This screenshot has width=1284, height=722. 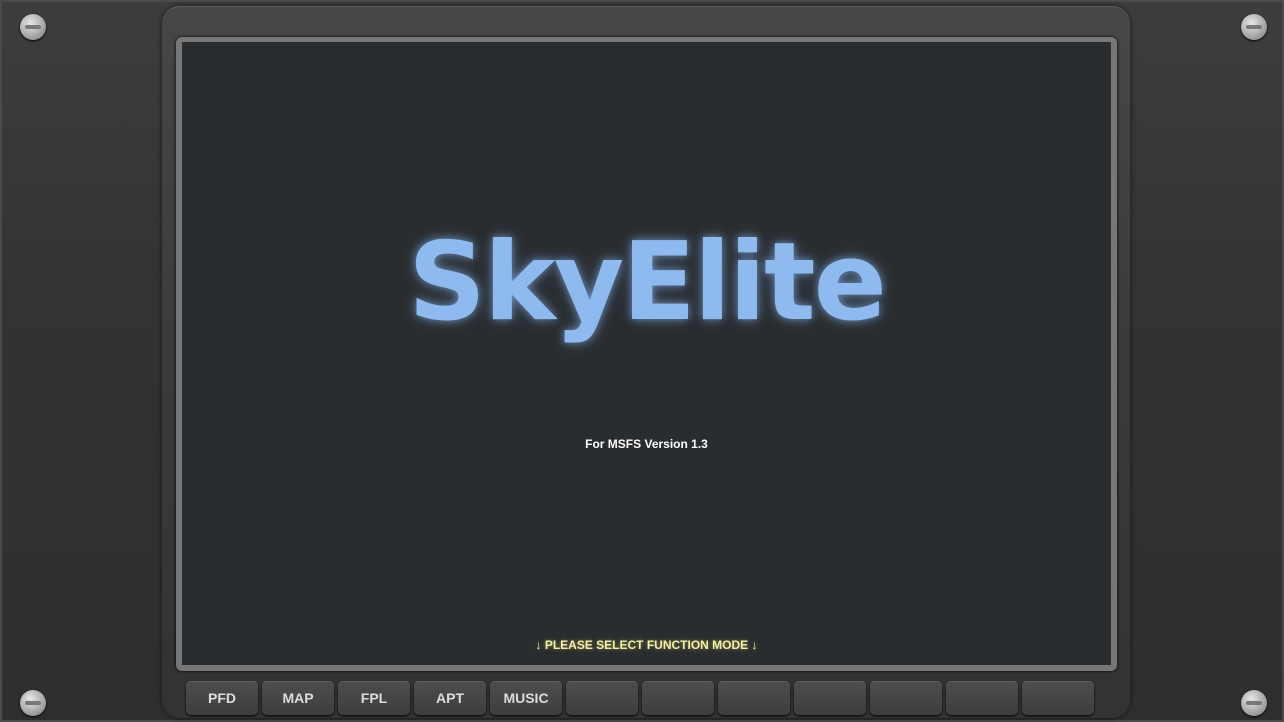 I want to click on softkey-11-button, so click(x=982, y=698).